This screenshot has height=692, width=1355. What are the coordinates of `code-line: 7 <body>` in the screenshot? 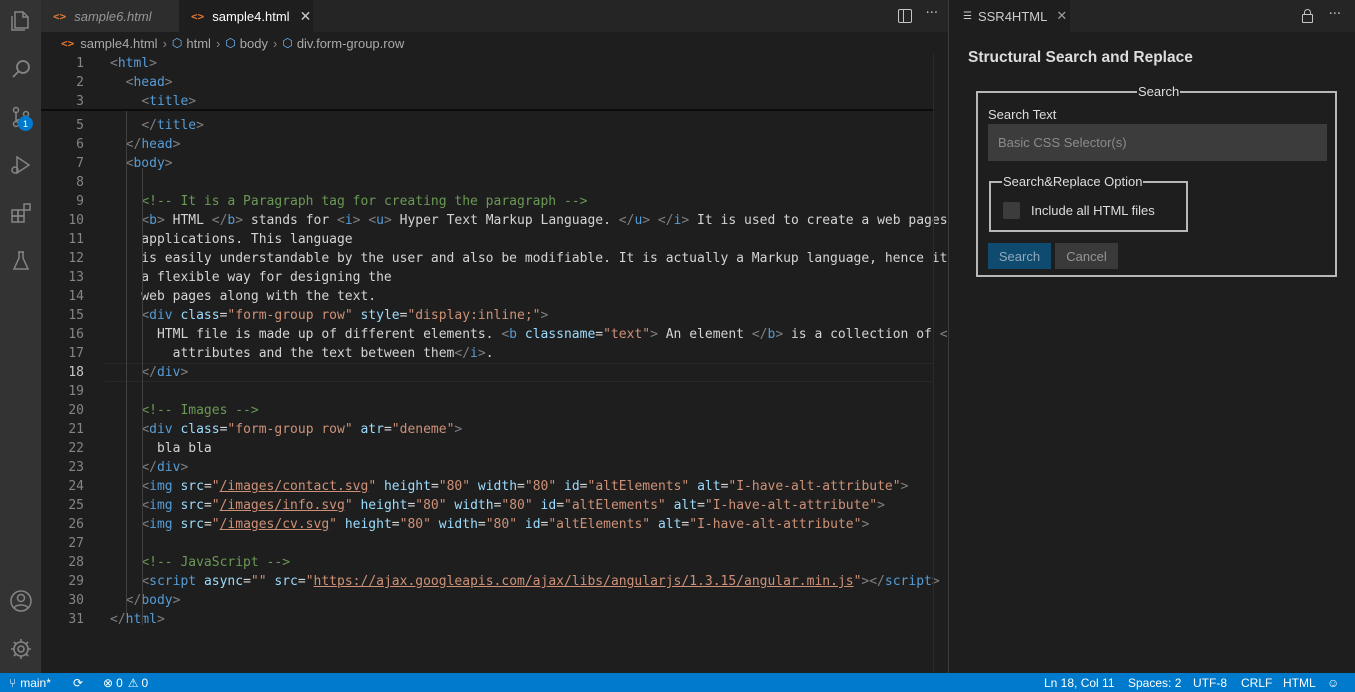 It's located at (487, 163).